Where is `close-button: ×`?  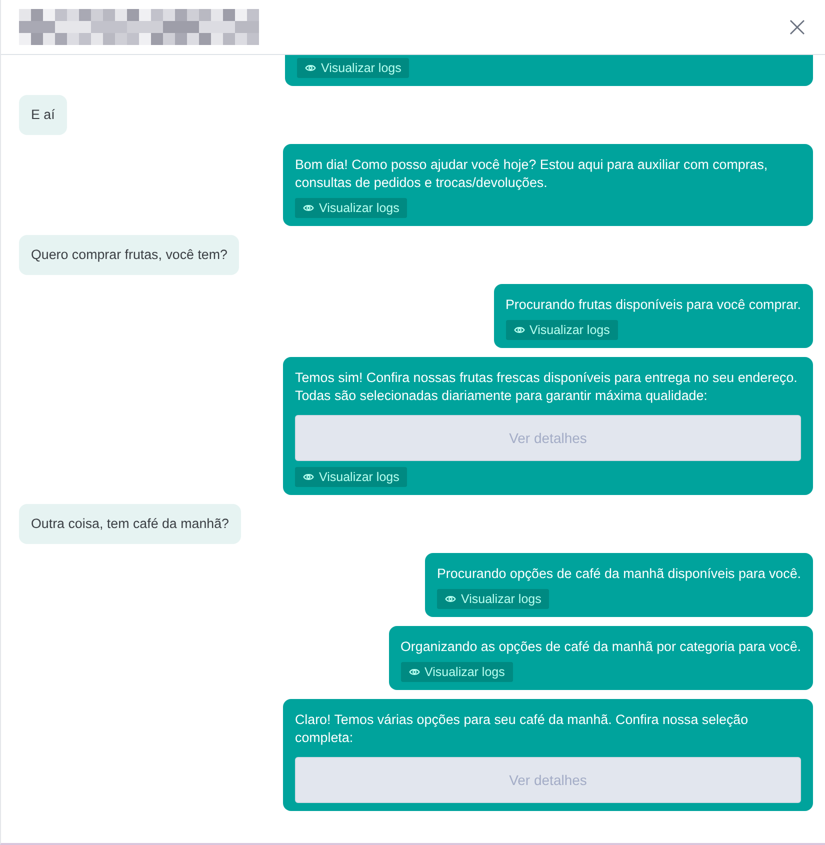 close-button: × is located at coordinates (797, 27).